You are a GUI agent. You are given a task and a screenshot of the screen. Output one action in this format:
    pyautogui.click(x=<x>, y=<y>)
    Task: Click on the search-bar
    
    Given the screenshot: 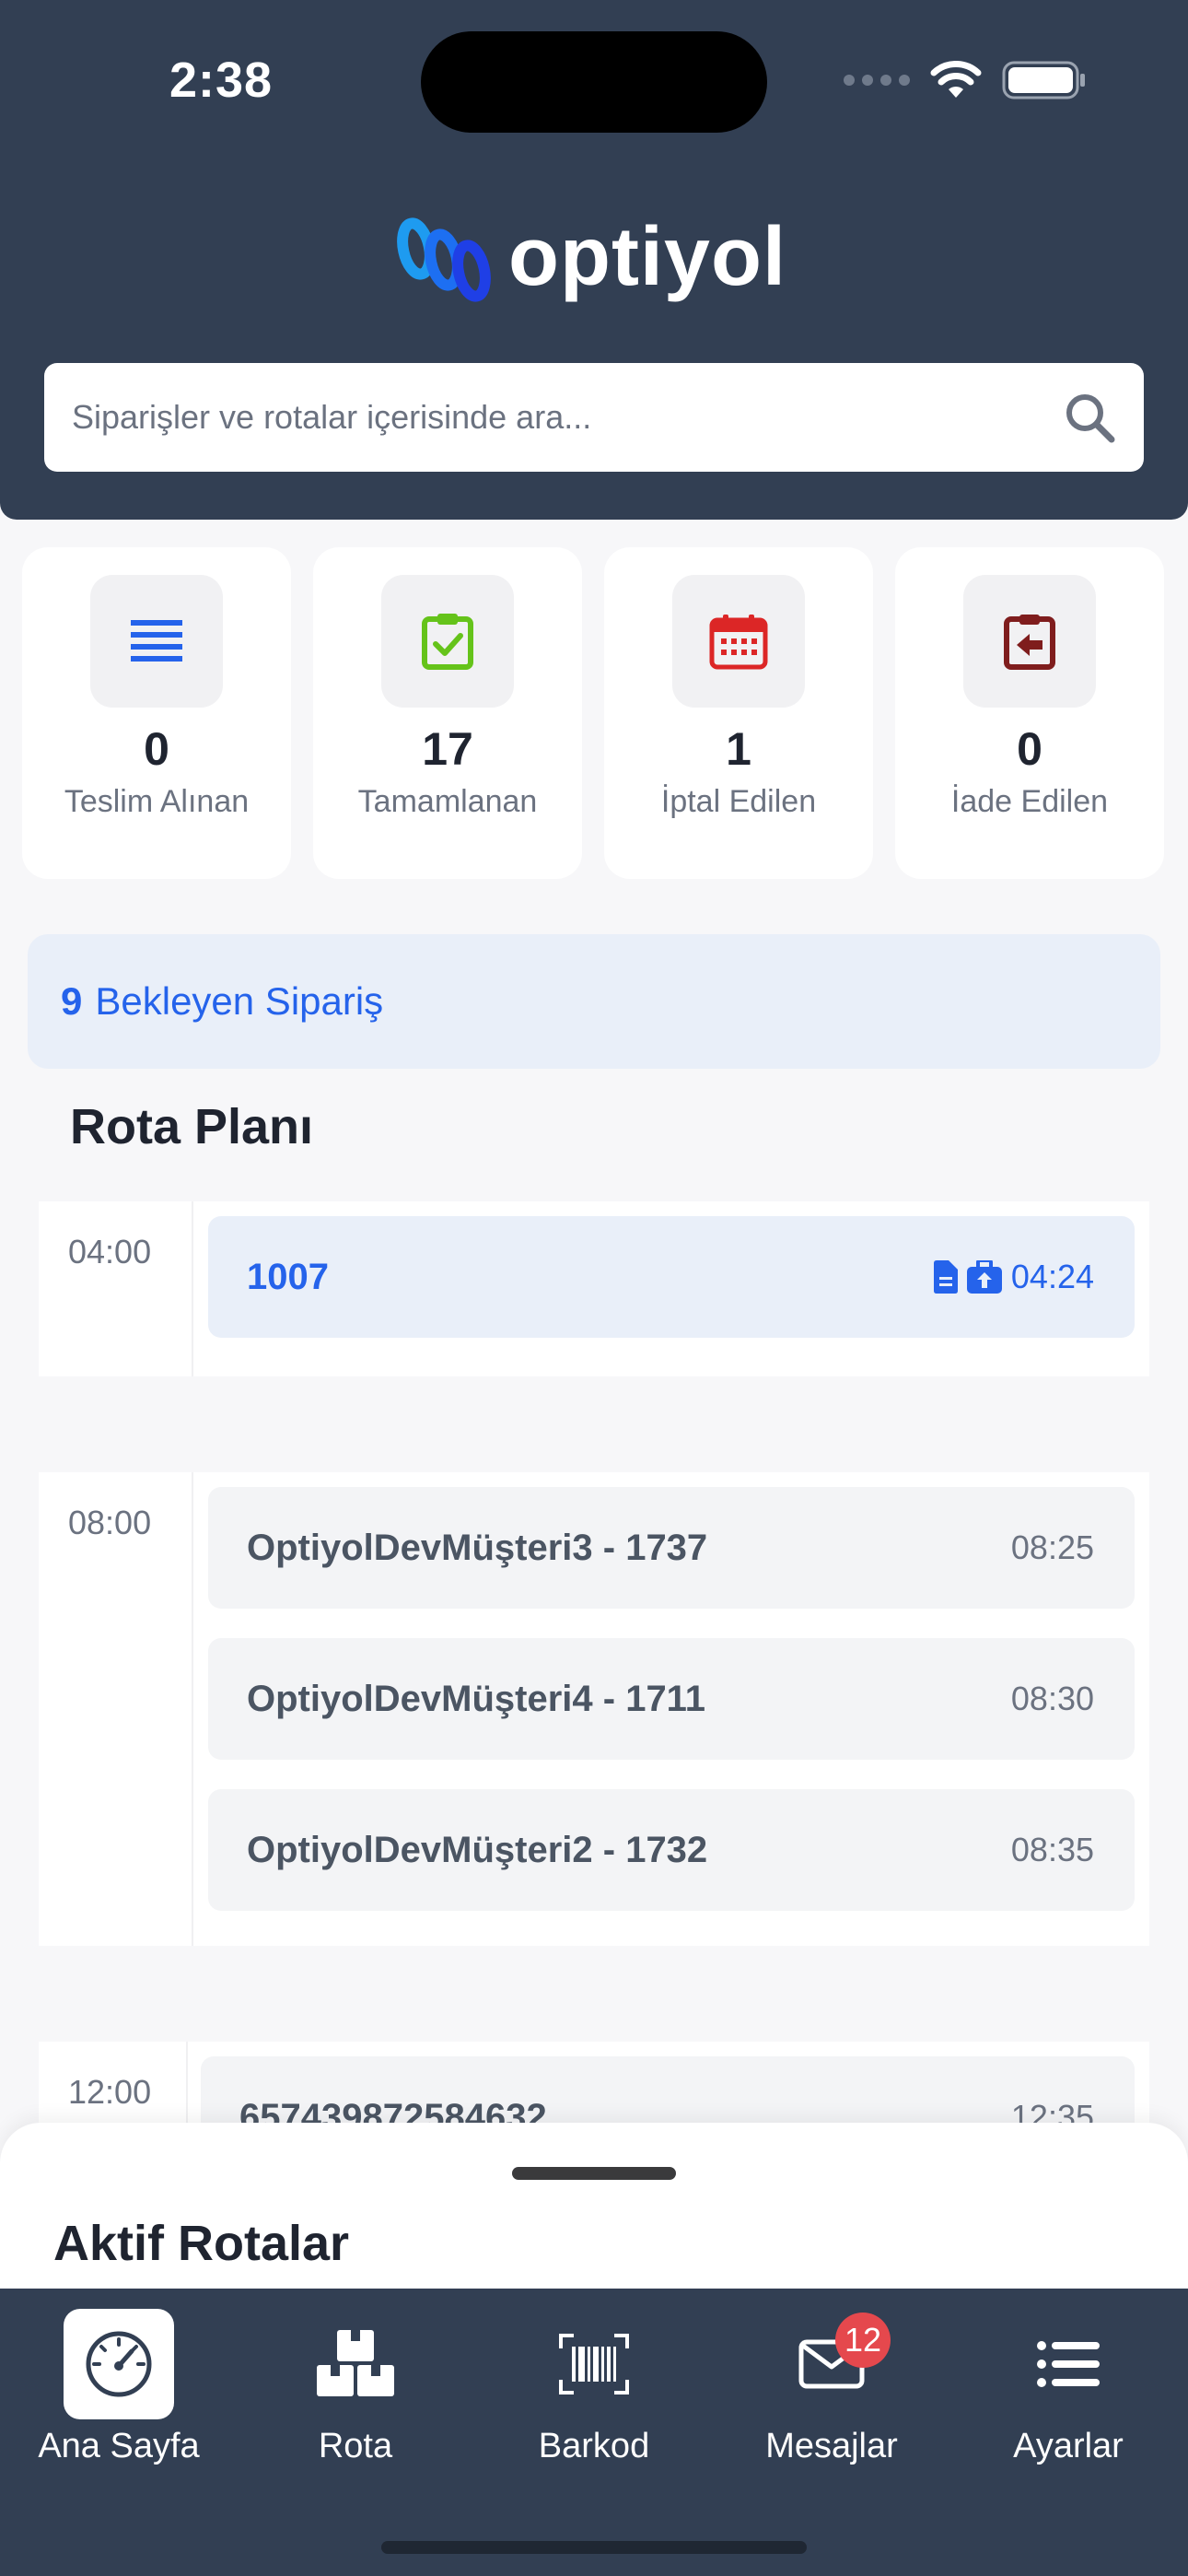 What is the action you would take?
    pyautogui.click(x=594, y=417)
    